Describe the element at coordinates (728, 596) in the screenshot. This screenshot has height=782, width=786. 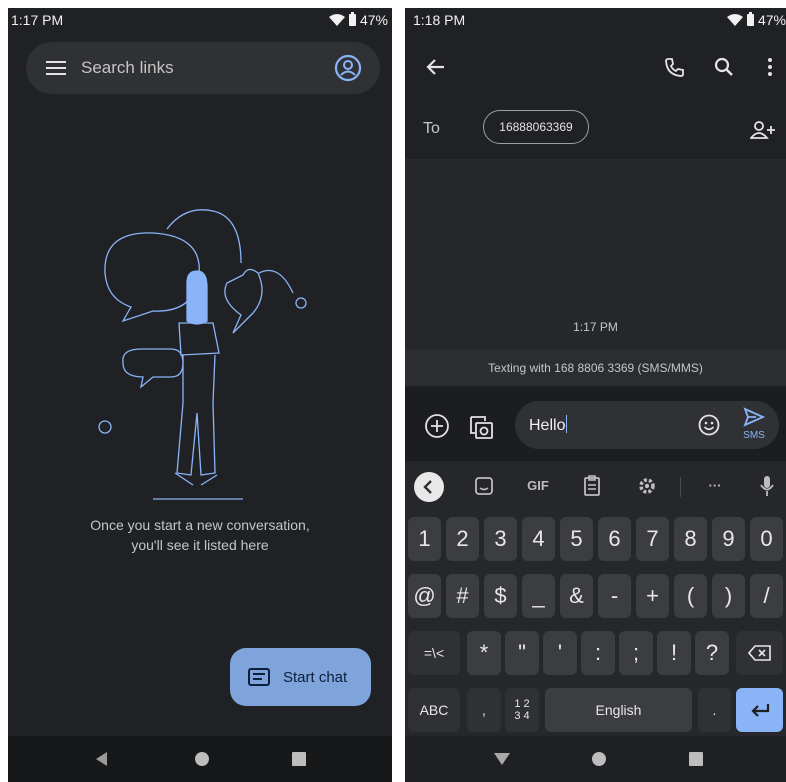
I see `key-close-paren: )` at that location.